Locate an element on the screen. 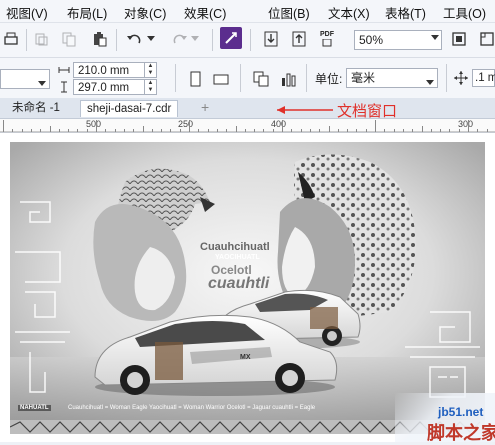 The width and height of the screenshot is (495, 445). current-page-icon is located at coordinates (289, 79).